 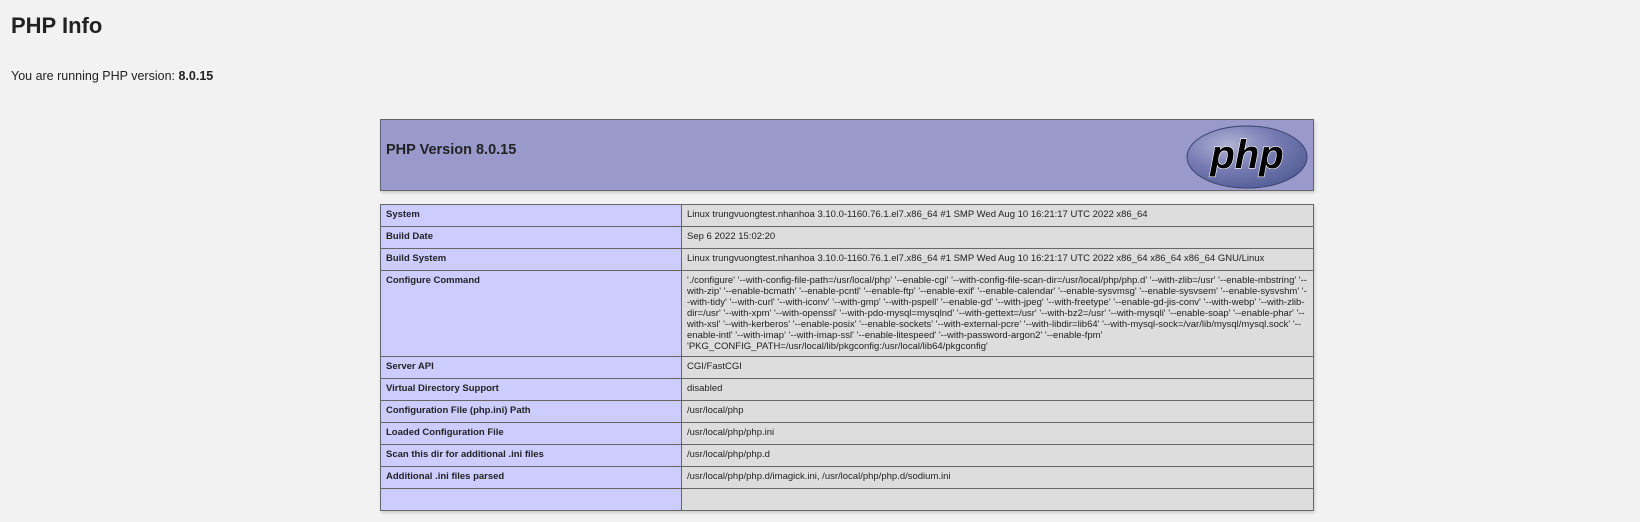 What do you see at coordinates (531, 215) in the screenshot?
I see `row-key: System` at bounding box center [531, 215].